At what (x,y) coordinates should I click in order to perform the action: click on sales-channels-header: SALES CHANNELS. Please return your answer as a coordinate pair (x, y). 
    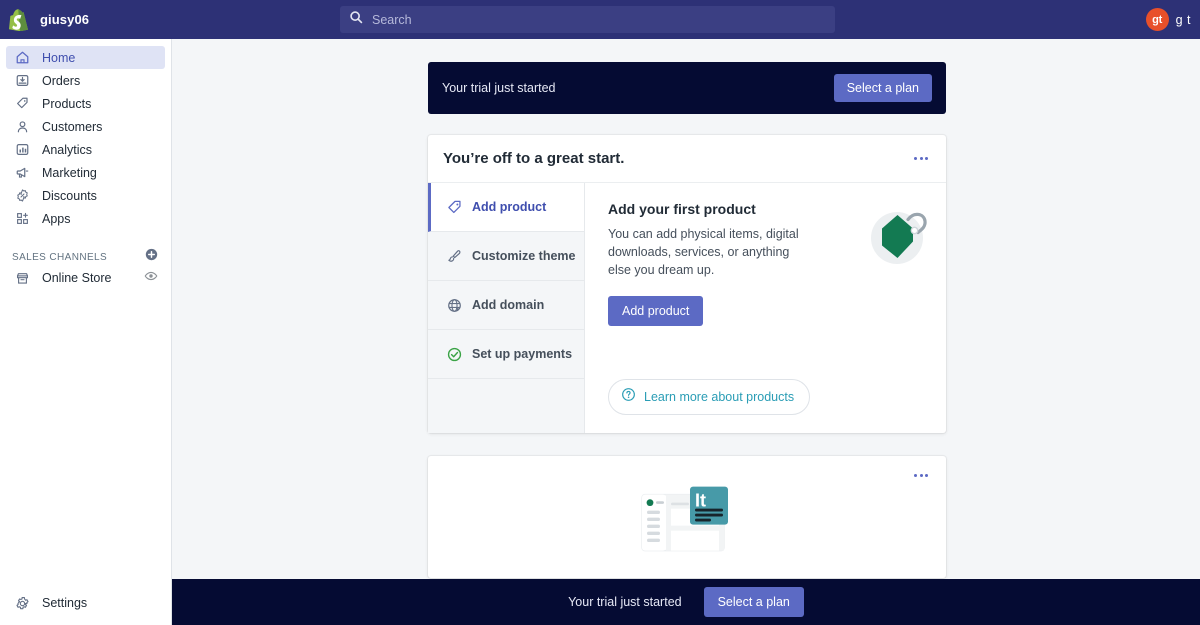
    Looking at the image, I should click on (85, 257).